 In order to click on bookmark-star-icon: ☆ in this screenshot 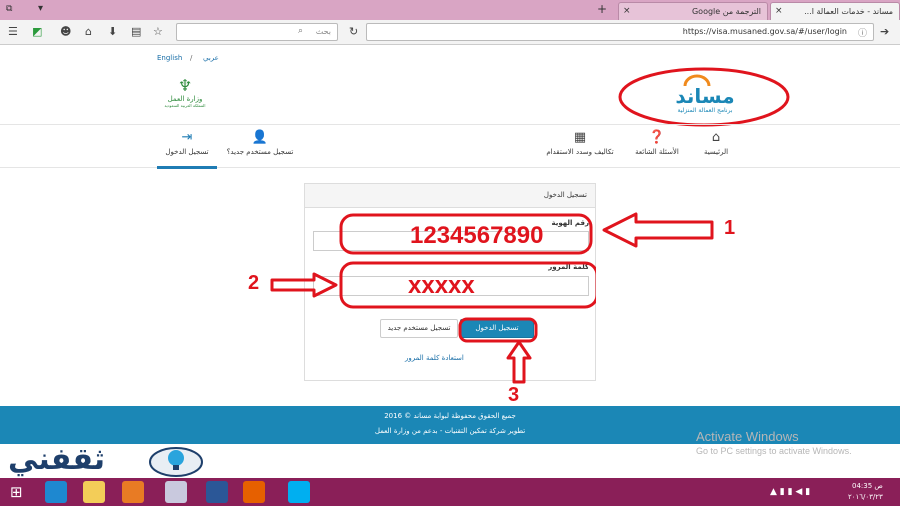, I will do `click(158, 31)`.